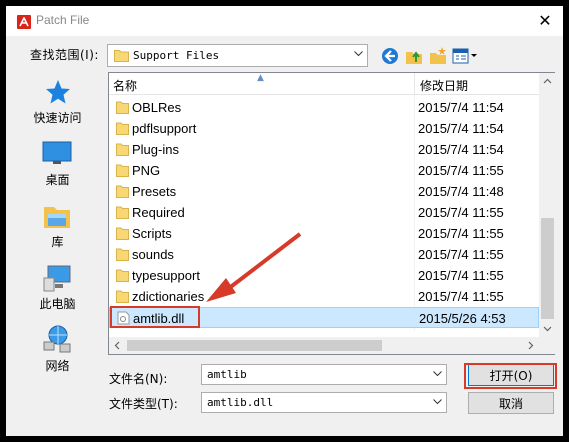 This screenshot has width=569, height=442. What do you see at coordinates (254, 267) in the screenshot?
I see `annotation-arrow` at bounding box center [254, 267].